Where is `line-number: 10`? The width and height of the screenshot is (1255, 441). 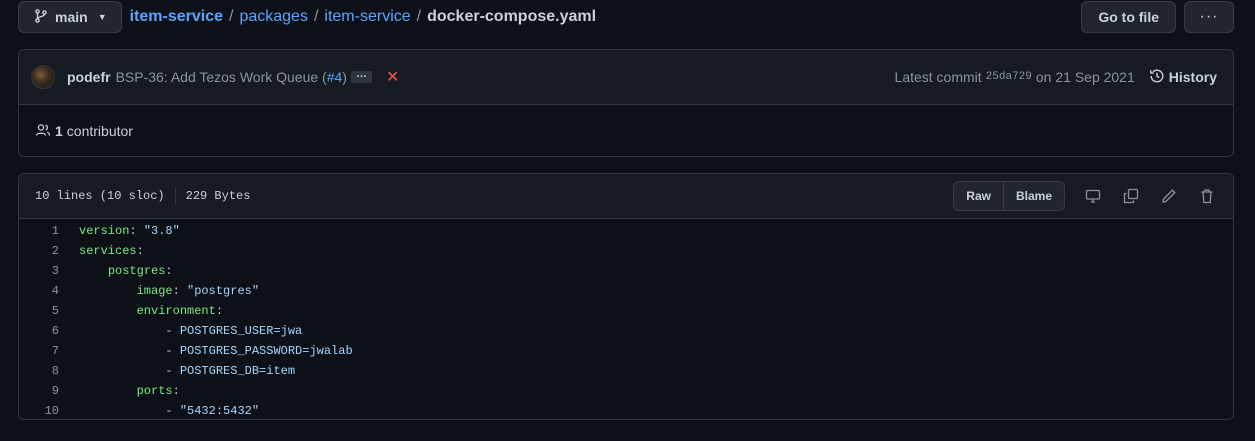
line-number: 10 is located at coordinates (39, 411).